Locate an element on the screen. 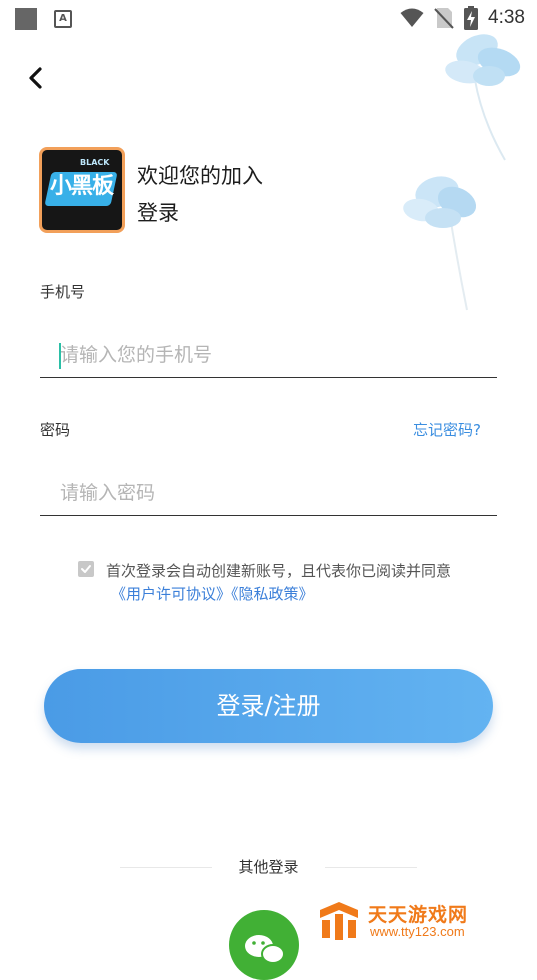  agreement-checkbox is located at coordinates (86, 569).